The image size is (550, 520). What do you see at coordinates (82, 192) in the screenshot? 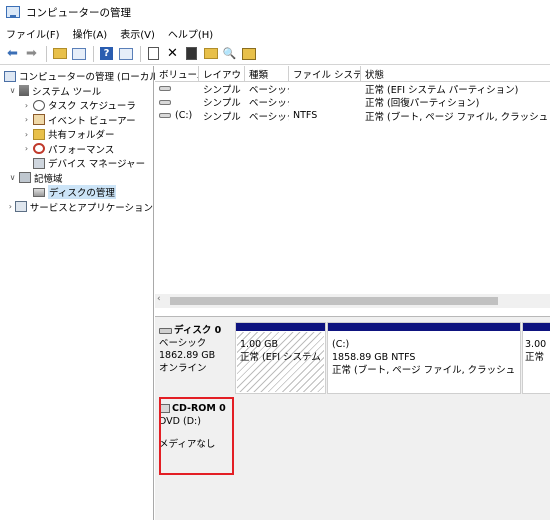
I see `tree-item-label: ディスクの管理` at bounding box center [82, 192].